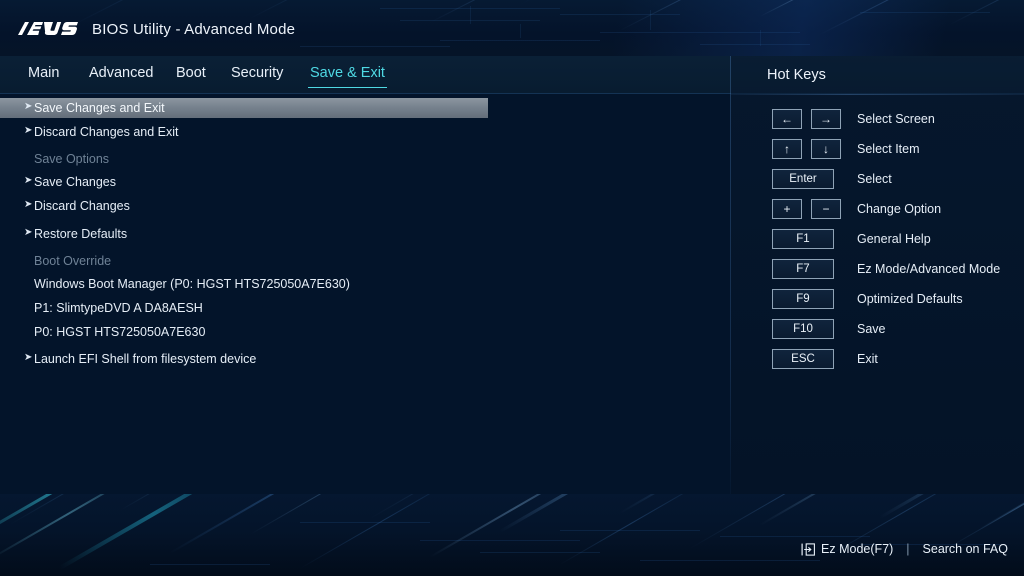 Image resolution: width=1024 pixels, height=576 pixels. I want to click on hotkey-row-select-item: ↑ ↓ Select Item, so click(877, 149).